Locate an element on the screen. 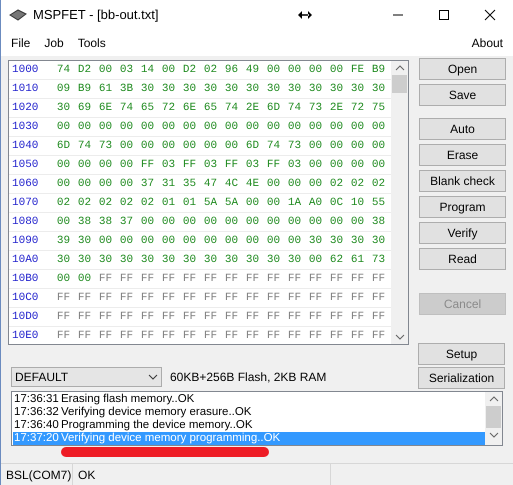  action-button: Blank check is located at coordinates (462, 181).